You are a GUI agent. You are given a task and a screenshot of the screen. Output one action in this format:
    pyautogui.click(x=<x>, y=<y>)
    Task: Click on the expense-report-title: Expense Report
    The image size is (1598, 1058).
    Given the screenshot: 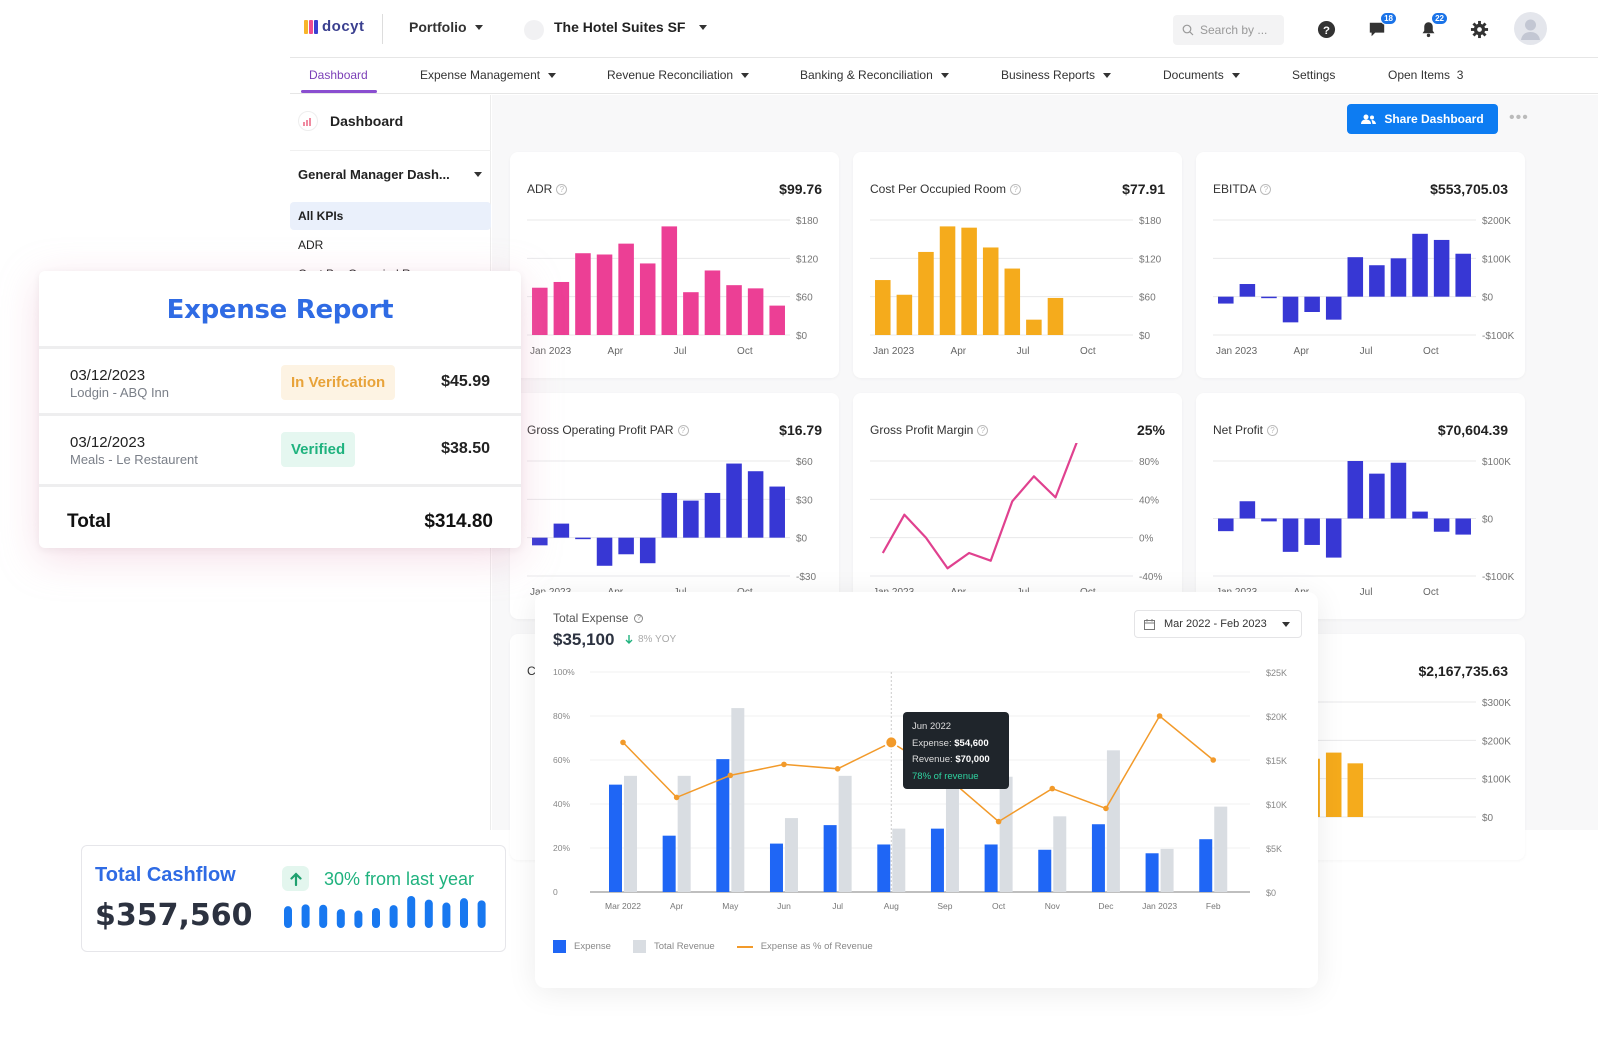 What is the action you would take?
    pyautogui.click(x=280, y=310)
    